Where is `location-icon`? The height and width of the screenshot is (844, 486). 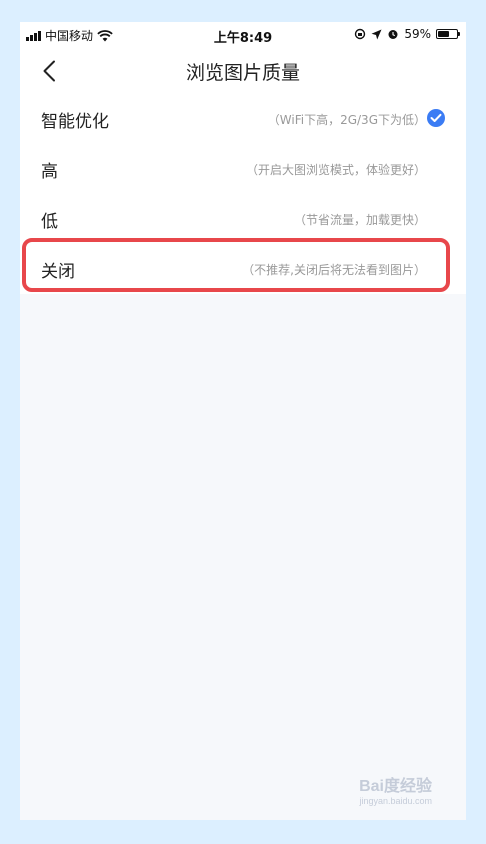 location-icon is located at coordinates (376, 34).